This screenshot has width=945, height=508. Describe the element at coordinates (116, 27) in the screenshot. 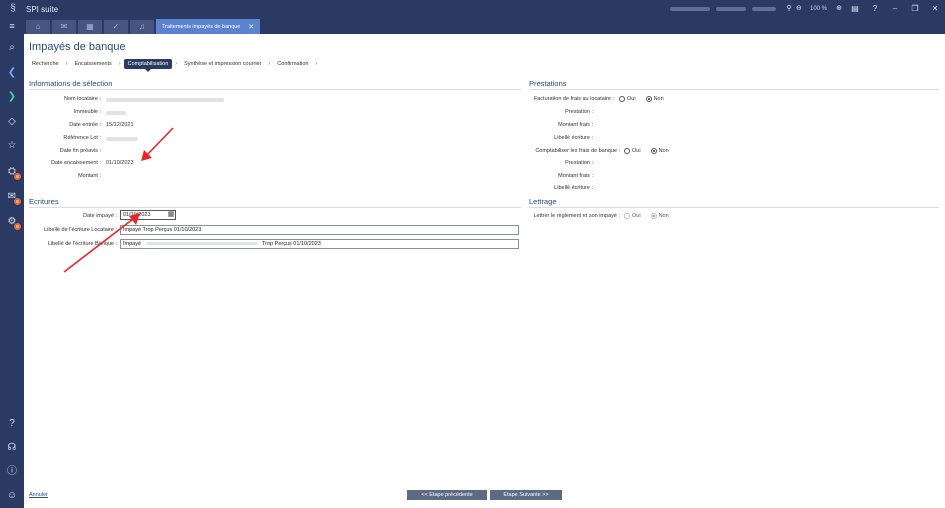

I see `check-icon: ✓` at that location.